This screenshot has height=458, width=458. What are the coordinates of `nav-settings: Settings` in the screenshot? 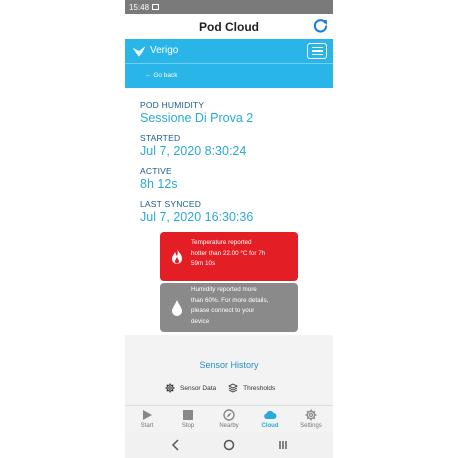 It's located at (311, 419).